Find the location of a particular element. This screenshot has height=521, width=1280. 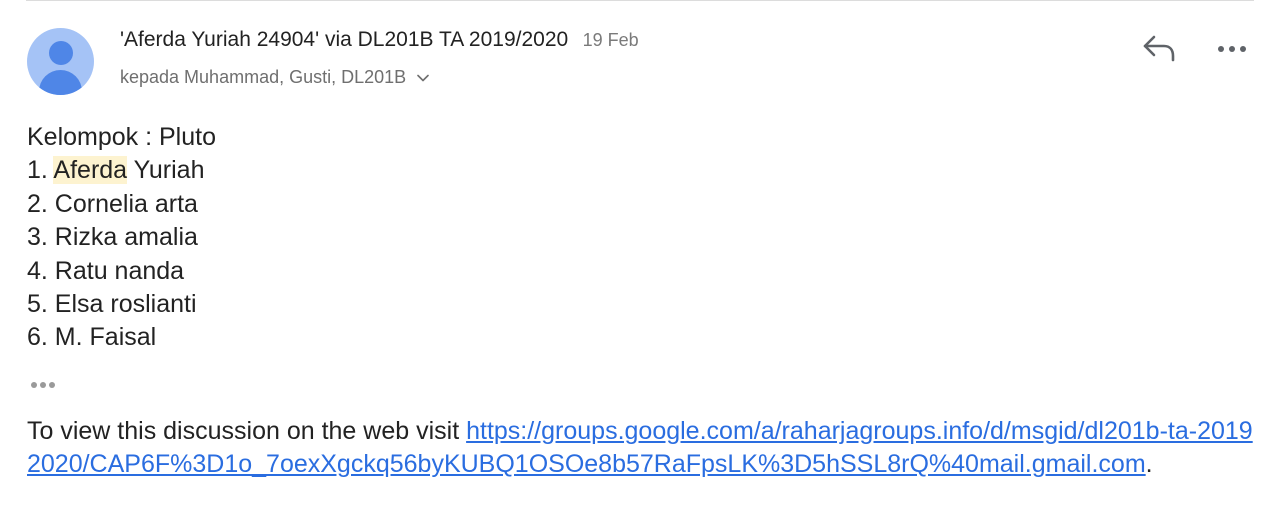

reply-arrow-icon is located at coordinates (1160, 52).